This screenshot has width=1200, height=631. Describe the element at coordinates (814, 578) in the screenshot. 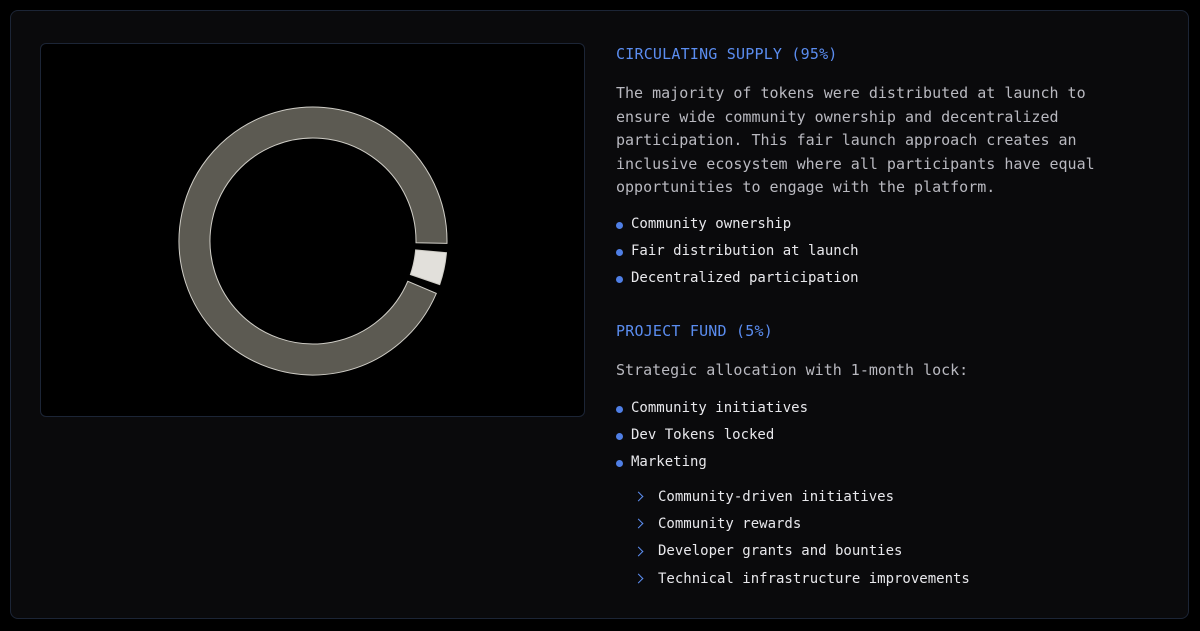

I see `sub-list-item-label: Technical infrastructure improvements` at that location.